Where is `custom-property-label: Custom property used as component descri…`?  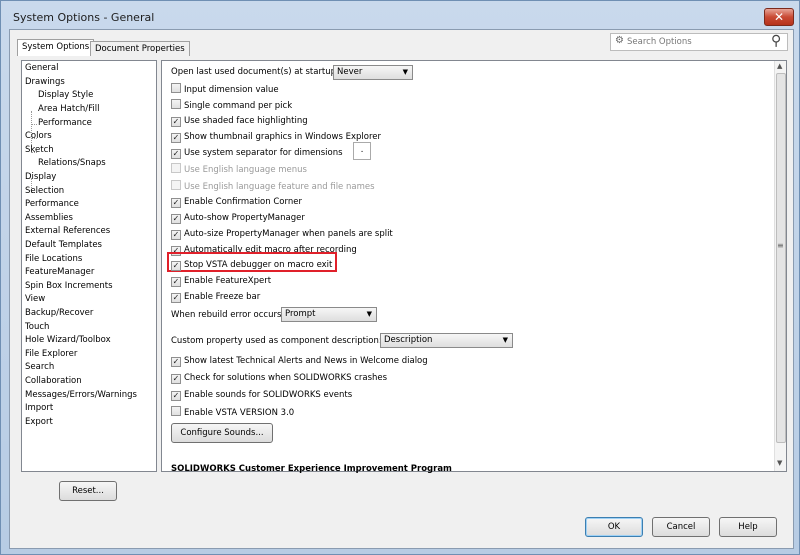
custom-property-label: Custom property used as component descri… is located at coordinates (276, 341).